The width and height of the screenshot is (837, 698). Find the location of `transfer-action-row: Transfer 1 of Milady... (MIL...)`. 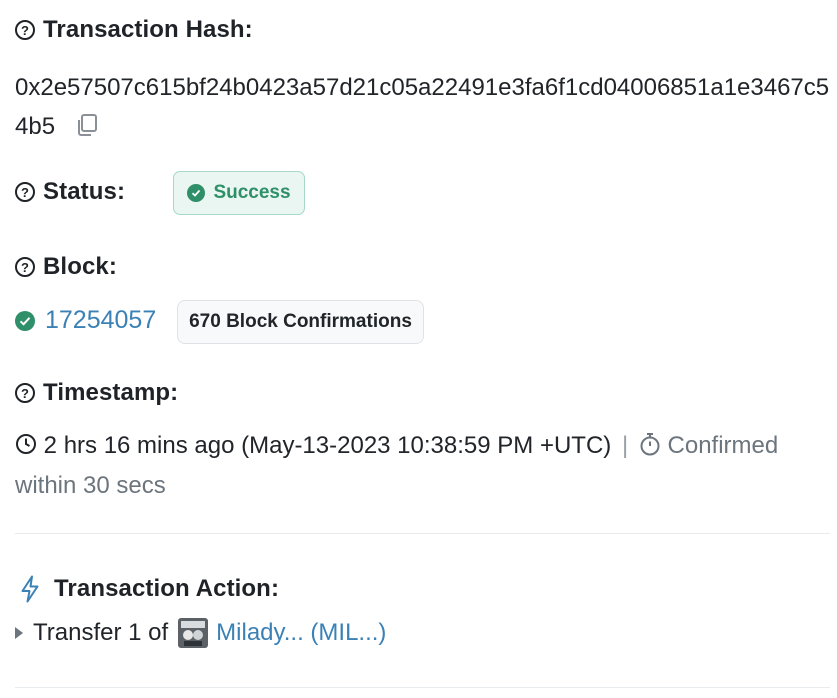

transfer-action-row: Transfer 1 of Milady... (MIL...) is located at coordinates (200, 633).